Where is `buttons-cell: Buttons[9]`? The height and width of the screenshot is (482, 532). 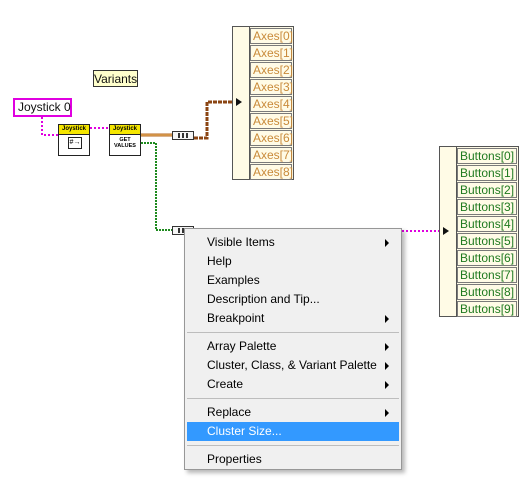
buttons-cell: Buttons[9] is located at coordinates (487, 309).